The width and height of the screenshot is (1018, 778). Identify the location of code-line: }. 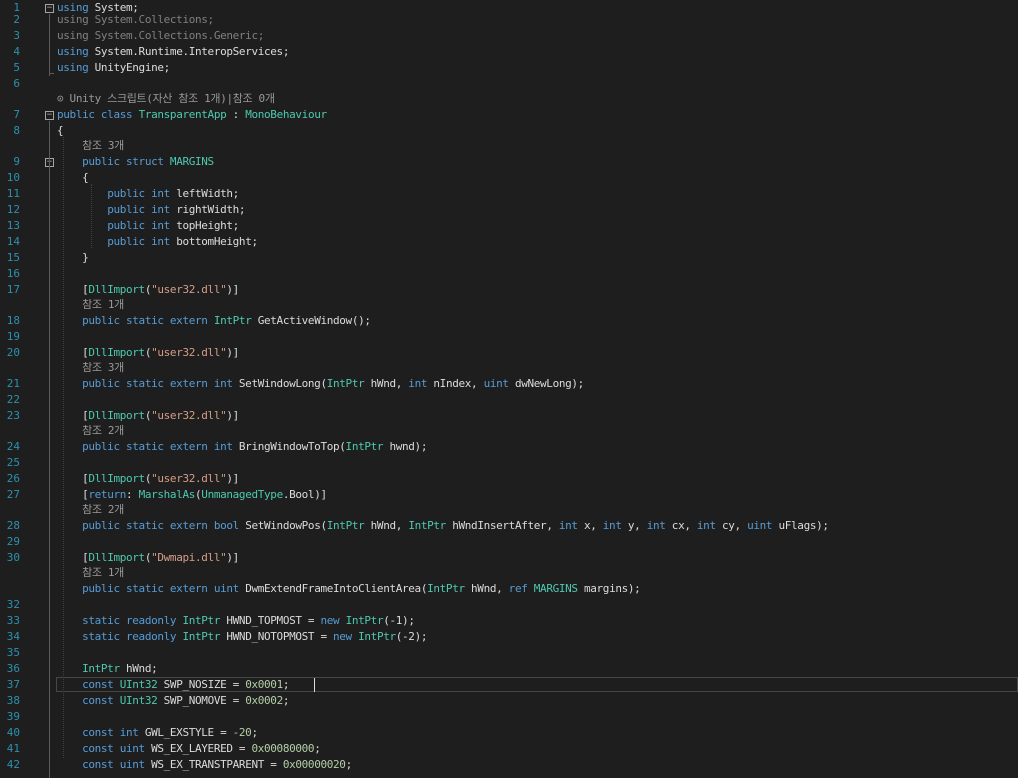
(73, 258).